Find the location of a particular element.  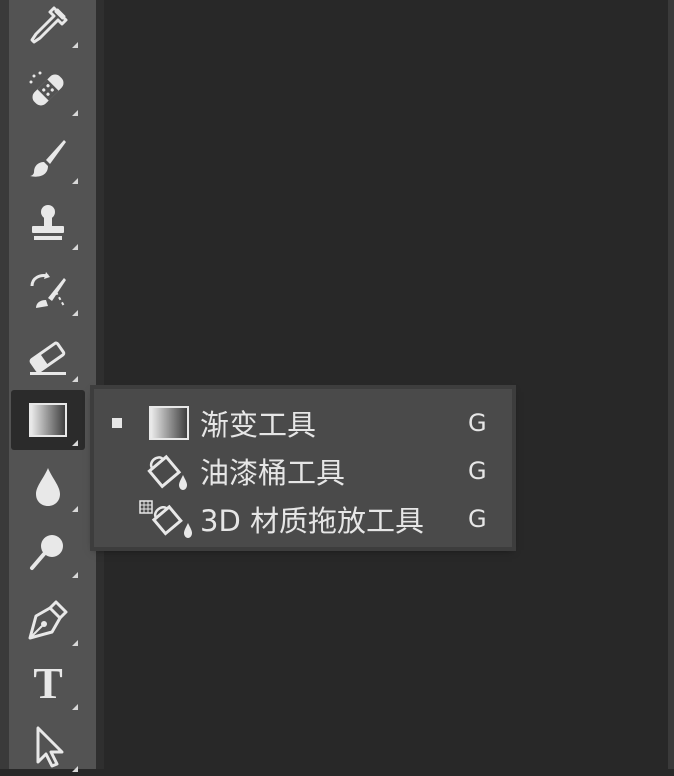

eyedropper-icon is located at coordinates (49, 25).